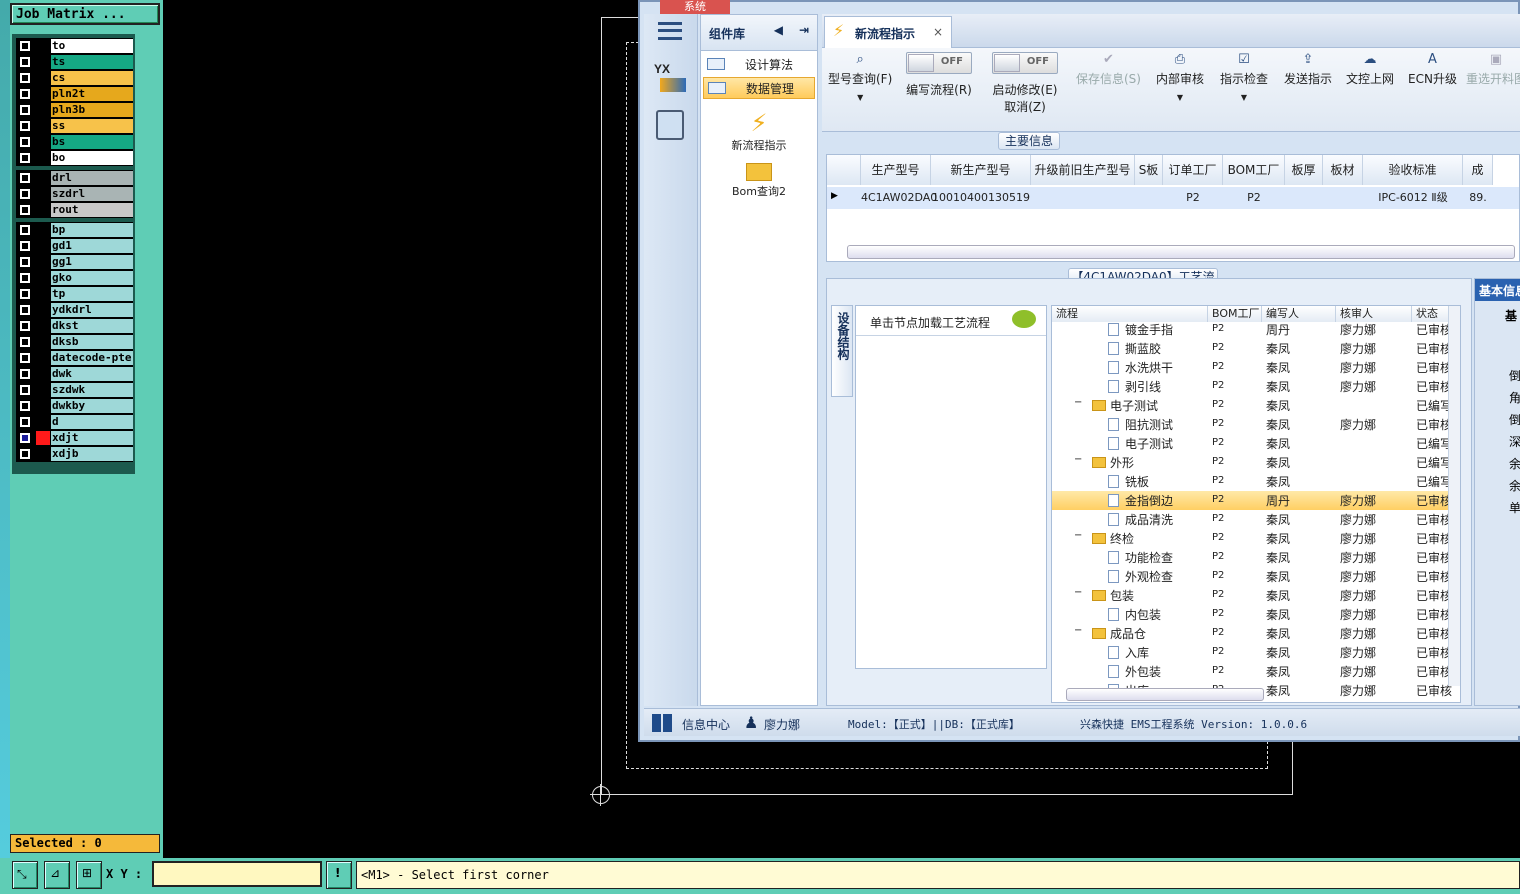 Image resolution: width=1520 pixels, height=894 pixels. I want to click on tree-row: 外形 − P2 秦凤 已编写, so click(1256, 462).